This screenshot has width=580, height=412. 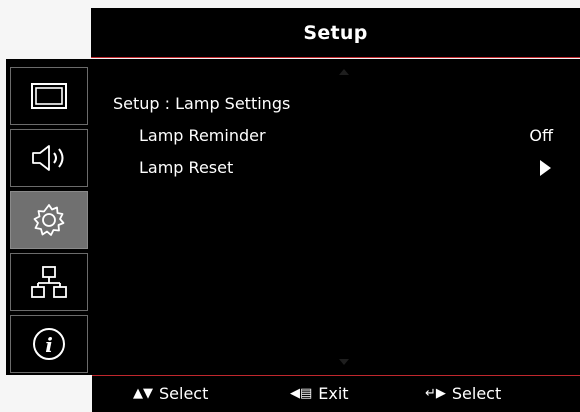 What do you see at coordinates (202, 103) in the screenshot?
I see `breadcrumb: Setup : Lamp Settings` at bounding box center [202, 103].